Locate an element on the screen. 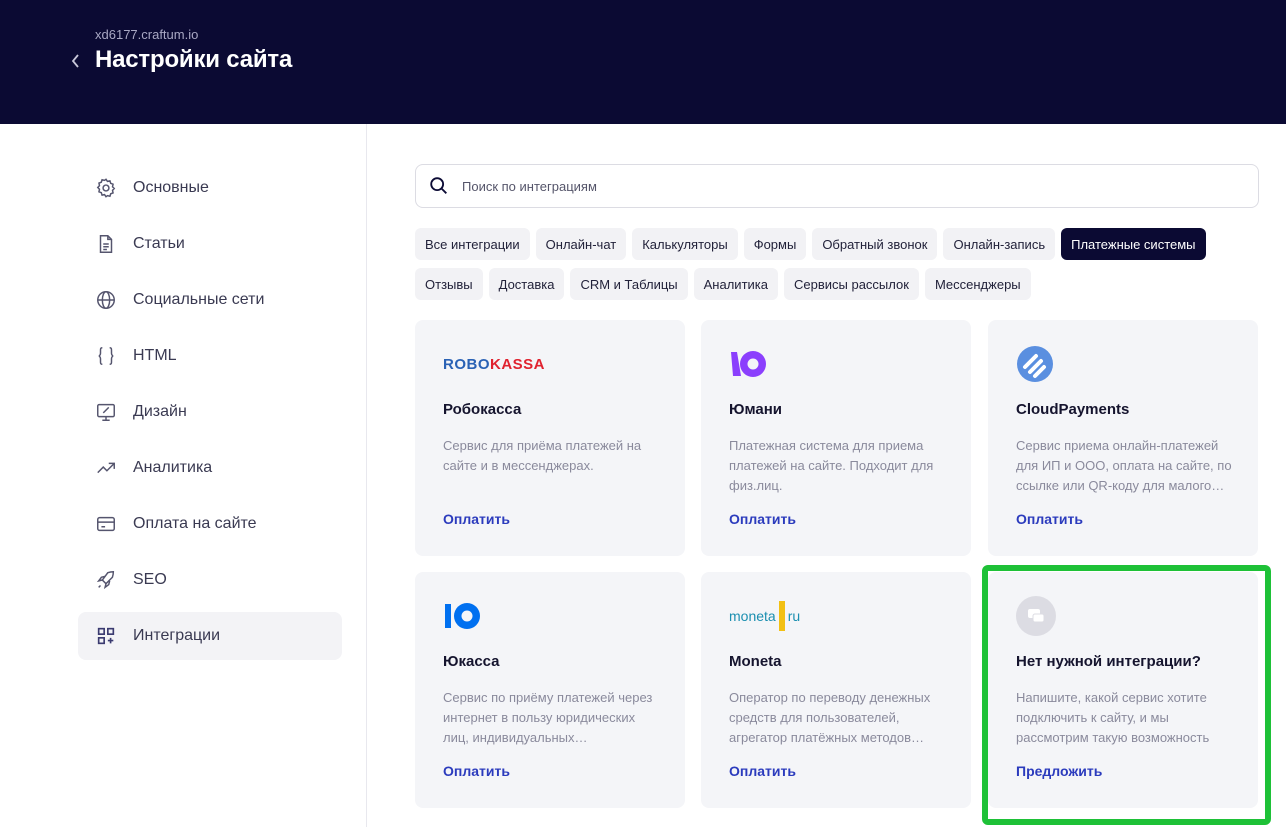 This screenshot has width=1286, height=827. integrations-icon is located at coordinates (106, 636).